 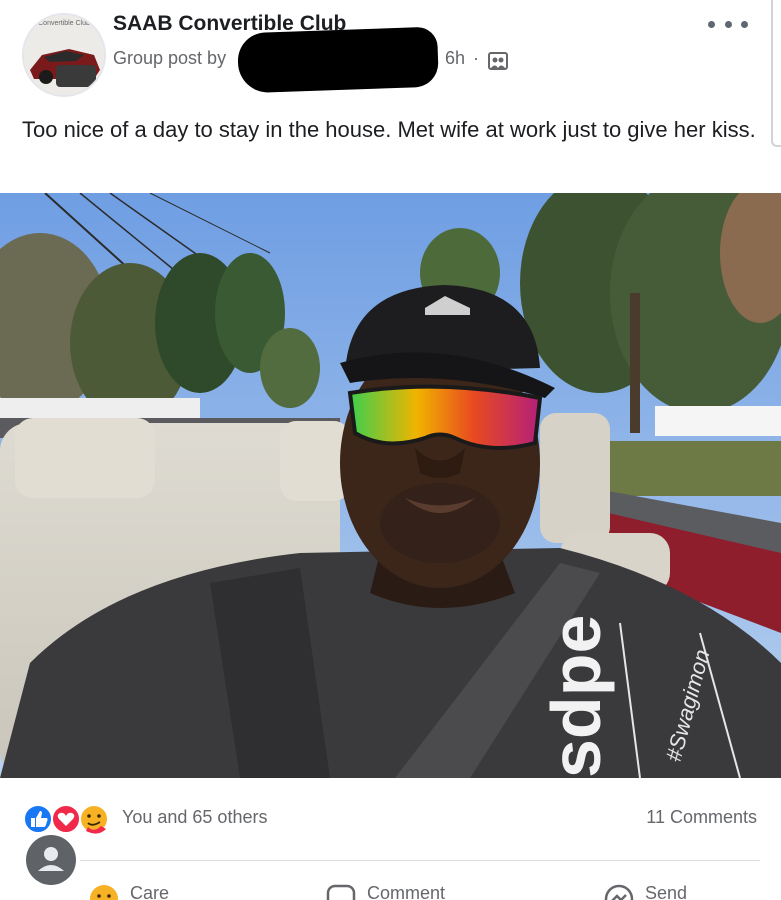 What do you see at coordinates (150, 891) in the screenshot?
I see `care-button-label: Care` at bounding box center [150, 891].